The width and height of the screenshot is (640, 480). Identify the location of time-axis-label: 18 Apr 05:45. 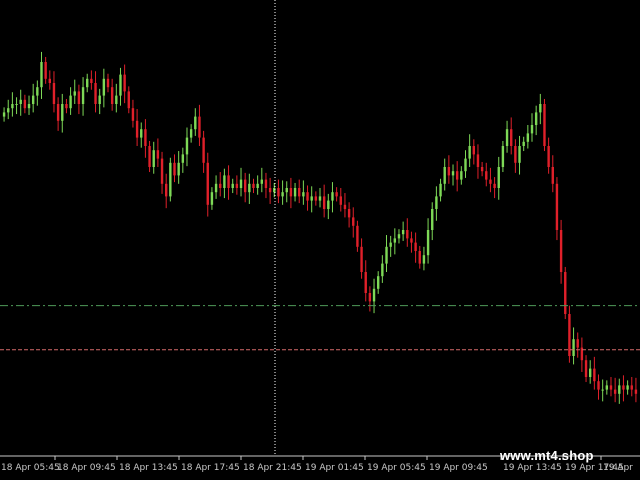
(30, 468).